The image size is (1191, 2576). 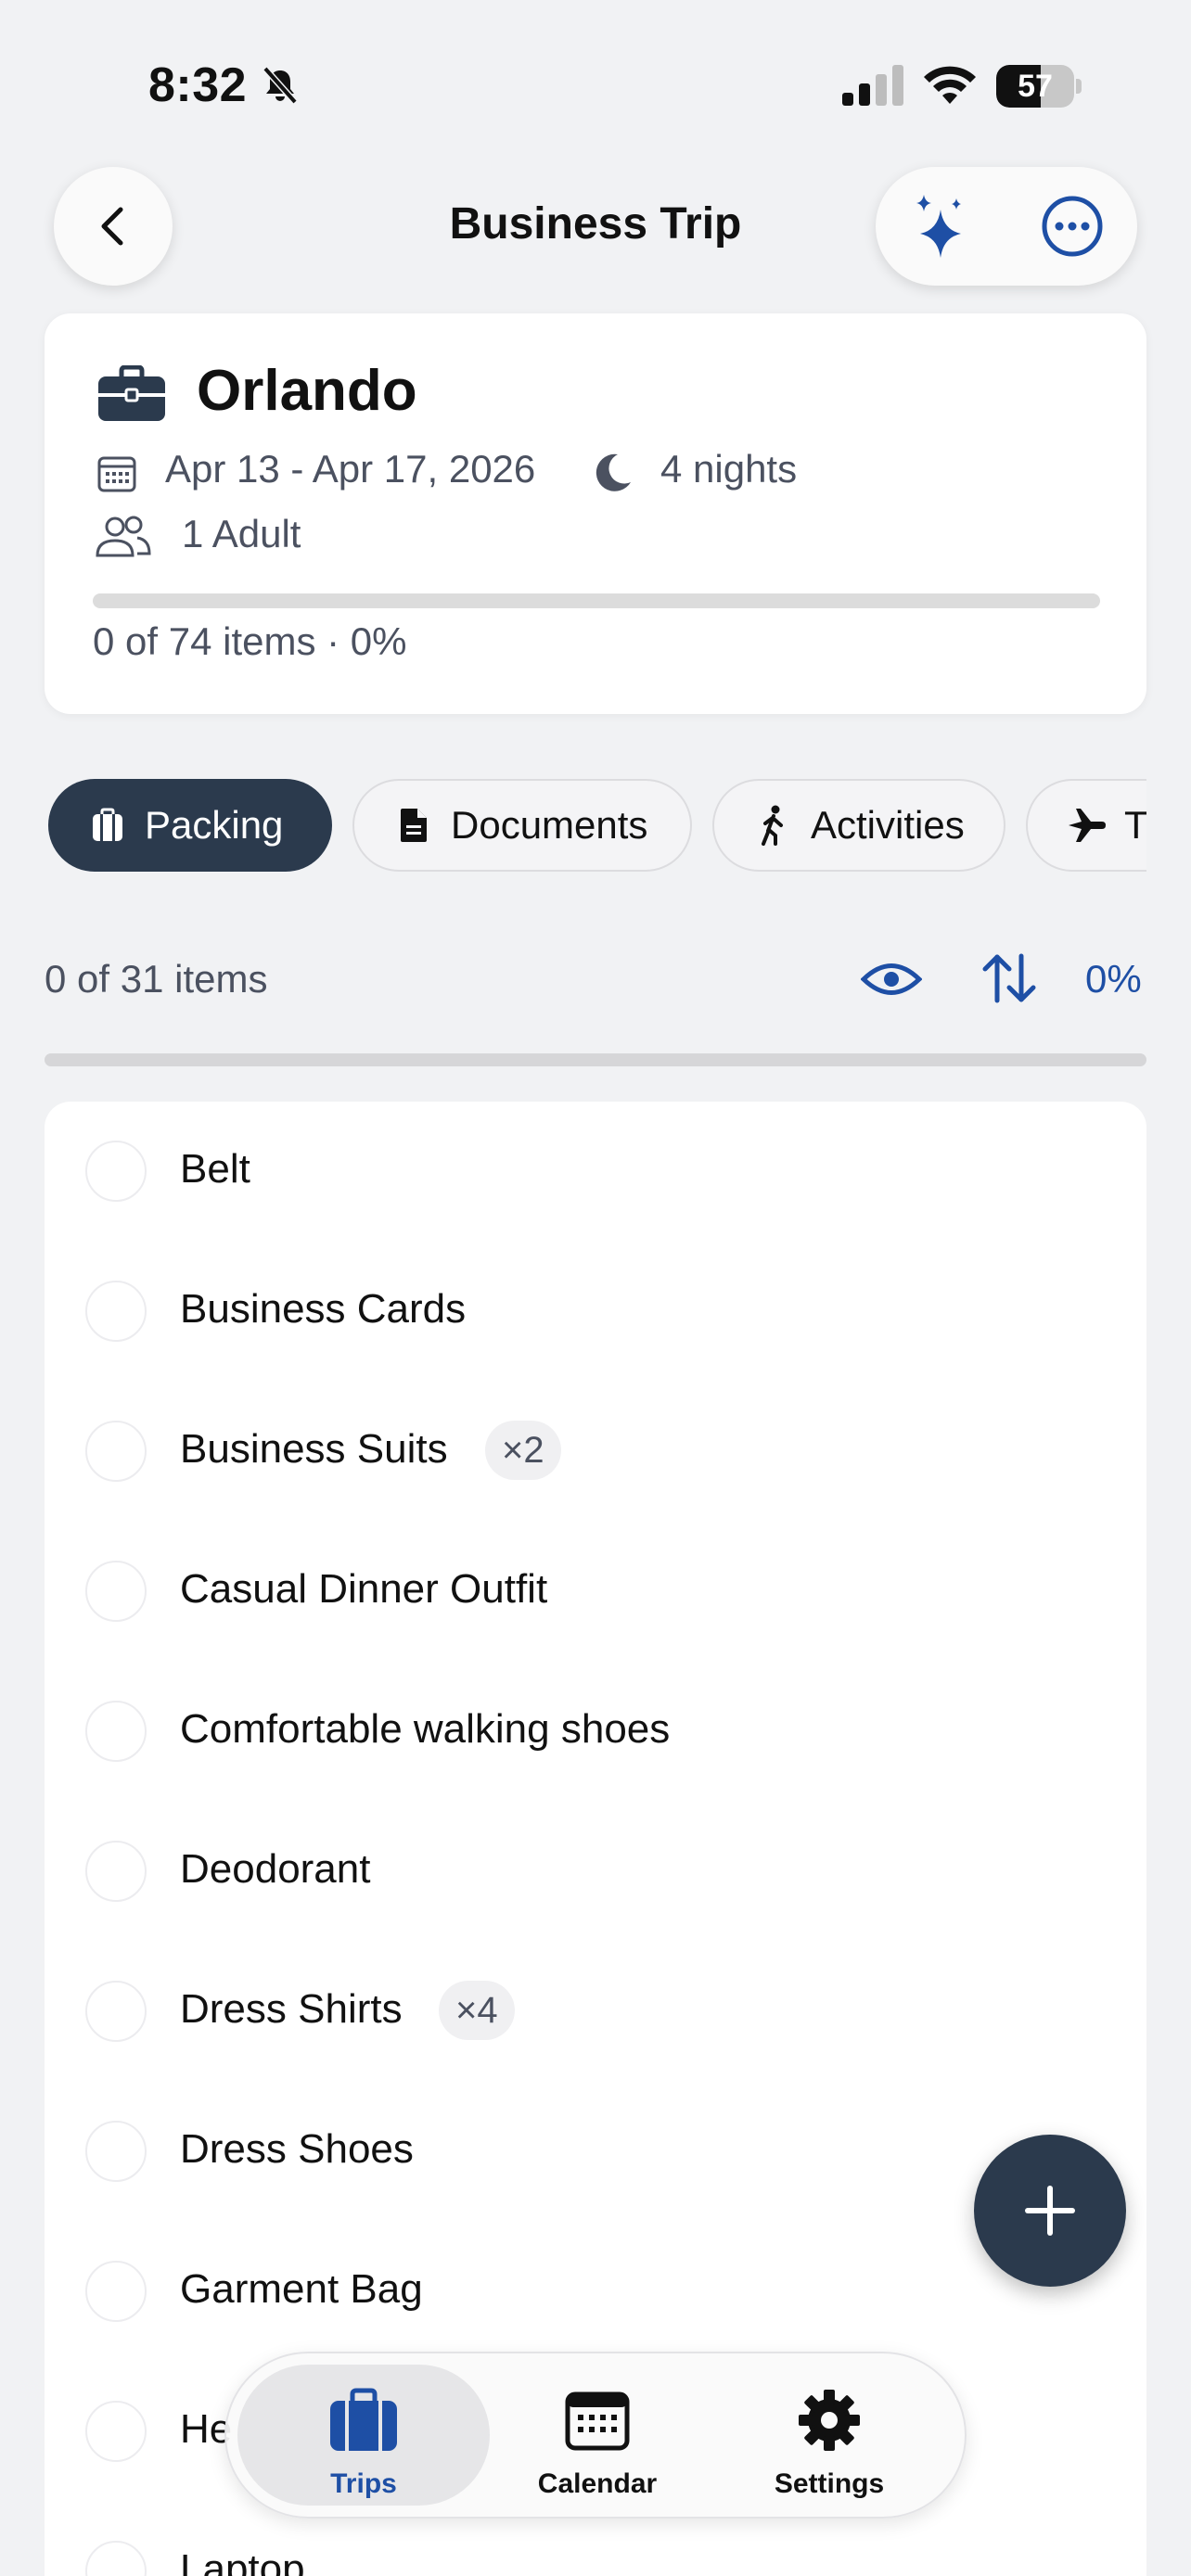 I want to click on tabbar-item-settings: Settings, so click(x=829, y=2435).